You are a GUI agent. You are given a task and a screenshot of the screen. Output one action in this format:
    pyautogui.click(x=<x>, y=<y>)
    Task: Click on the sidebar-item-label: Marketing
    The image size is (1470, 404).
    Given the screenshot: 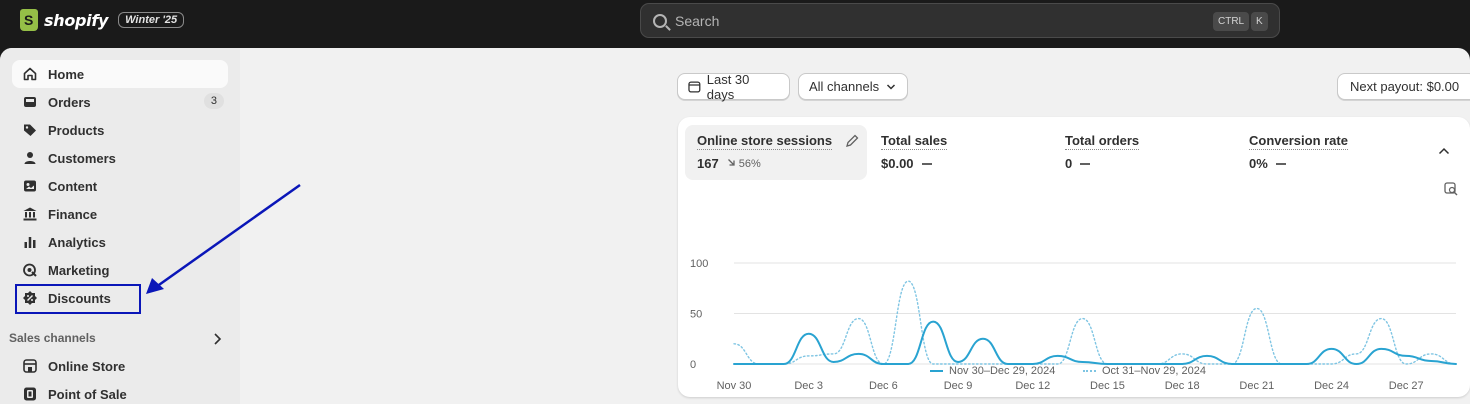 What is the action you would take?
    pyautogui.click(x=79, y=270)
    